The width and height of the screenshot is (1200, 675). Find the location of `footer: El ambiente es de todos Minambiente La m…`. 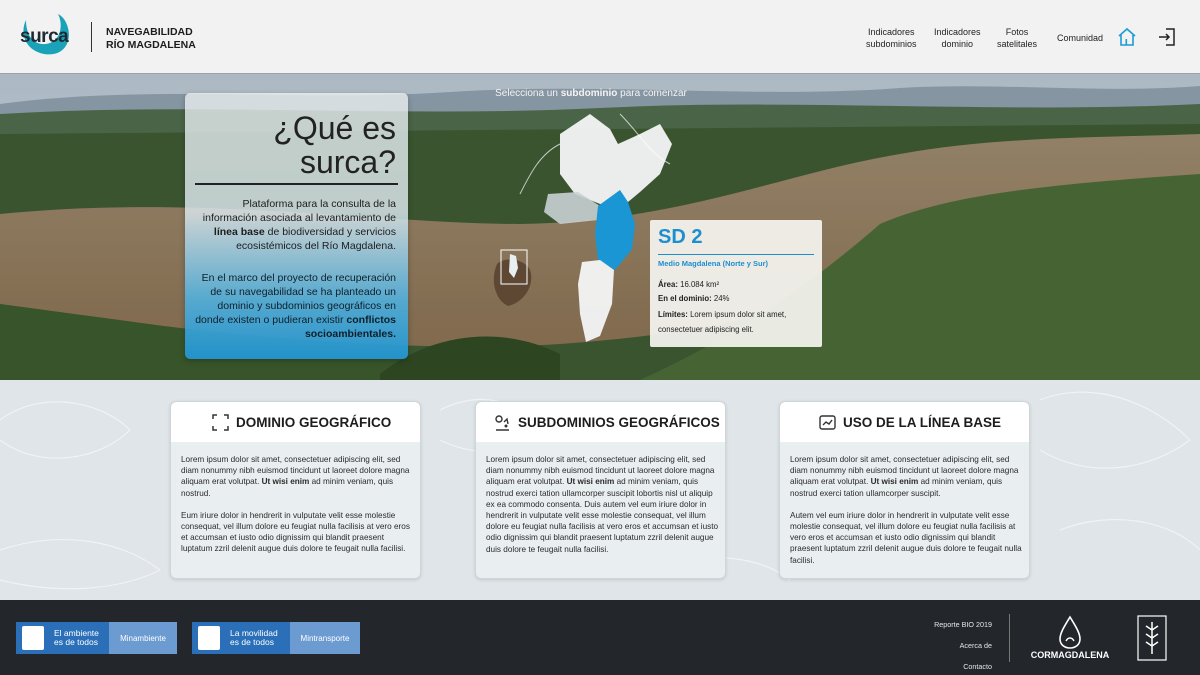

footer: El ambiente es de todos Minambiente La m… is located at coordinates (600, 637).